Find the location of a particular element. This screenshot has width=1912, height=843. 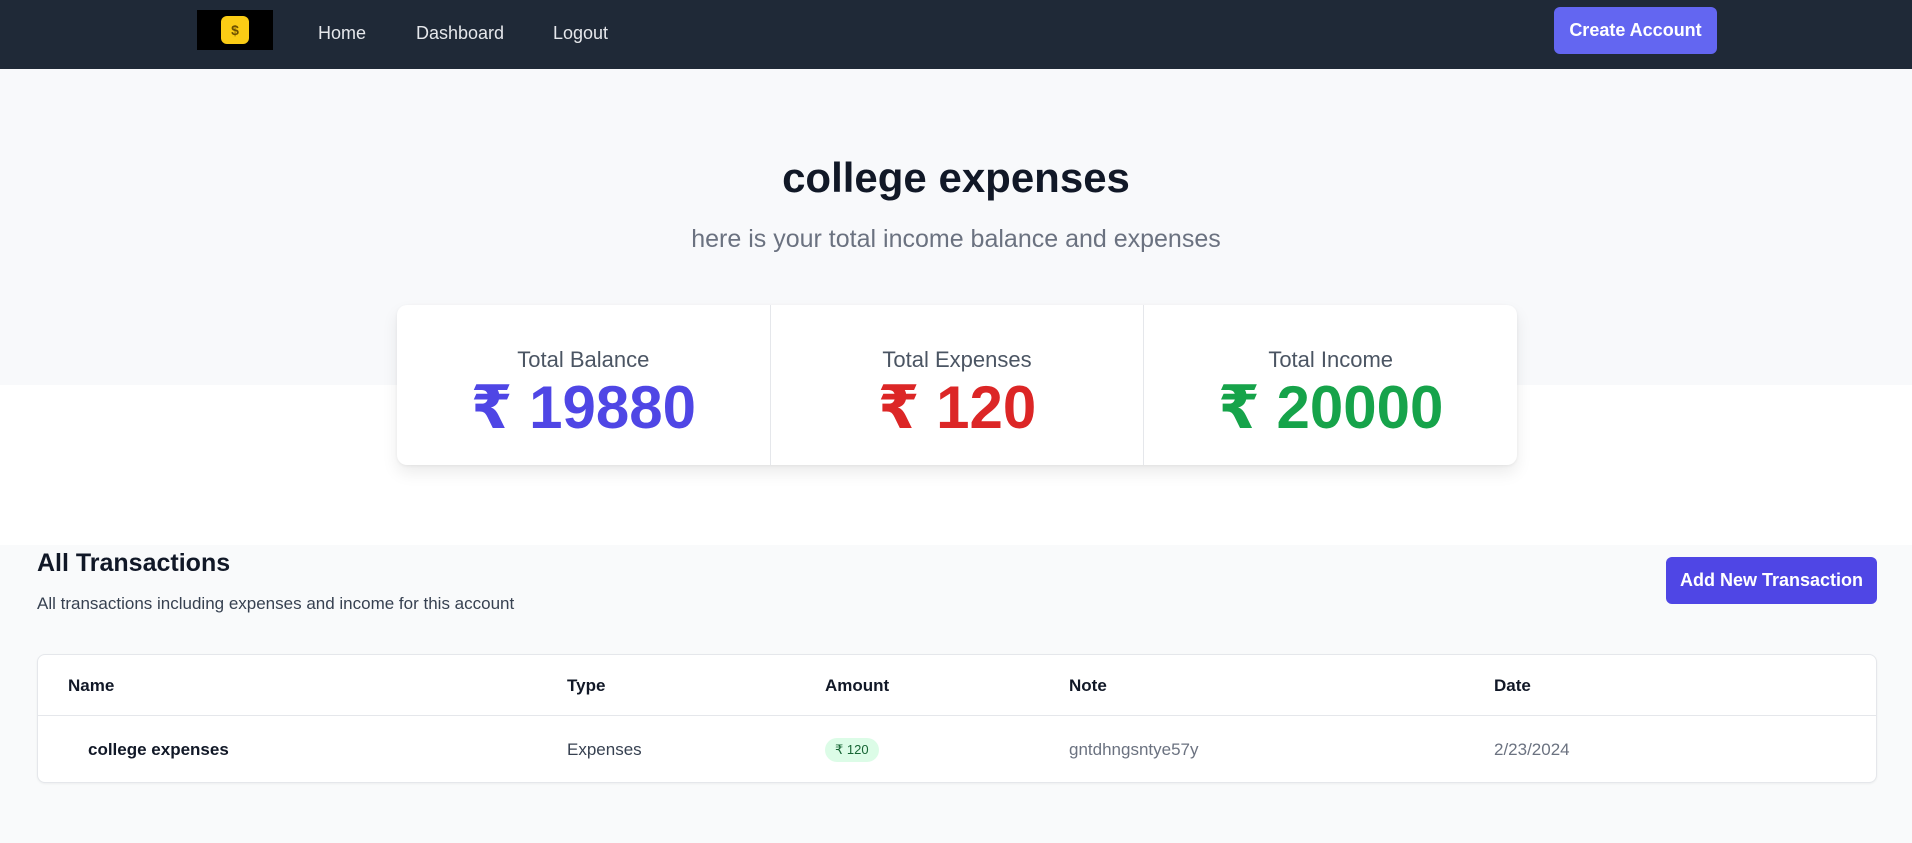

navbar: $ Home Dashboard Logout Create Account is located at coordinates (956, 34).